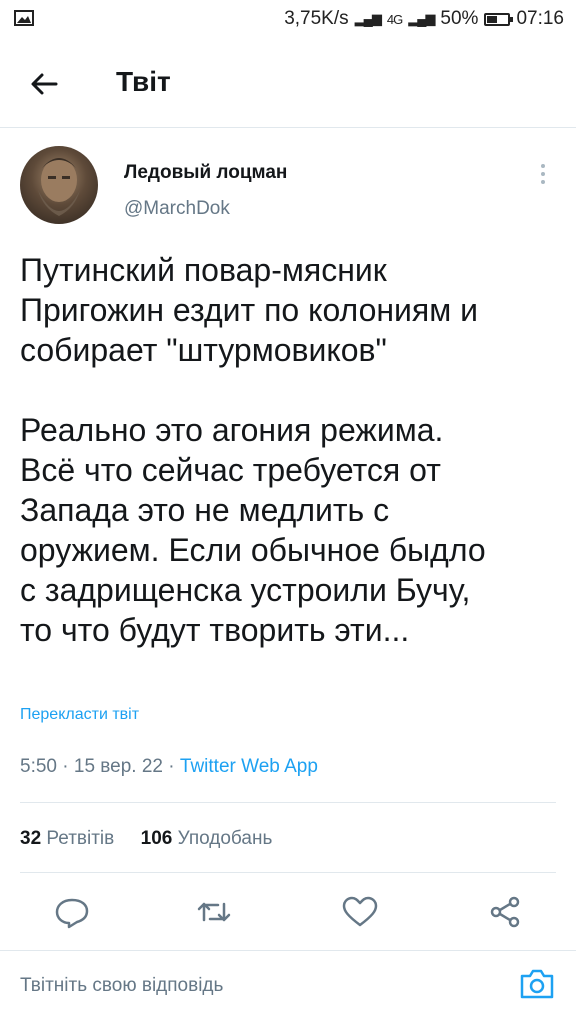  I want to click on likes-stat: 106 Уподобань, so click(207, 838).